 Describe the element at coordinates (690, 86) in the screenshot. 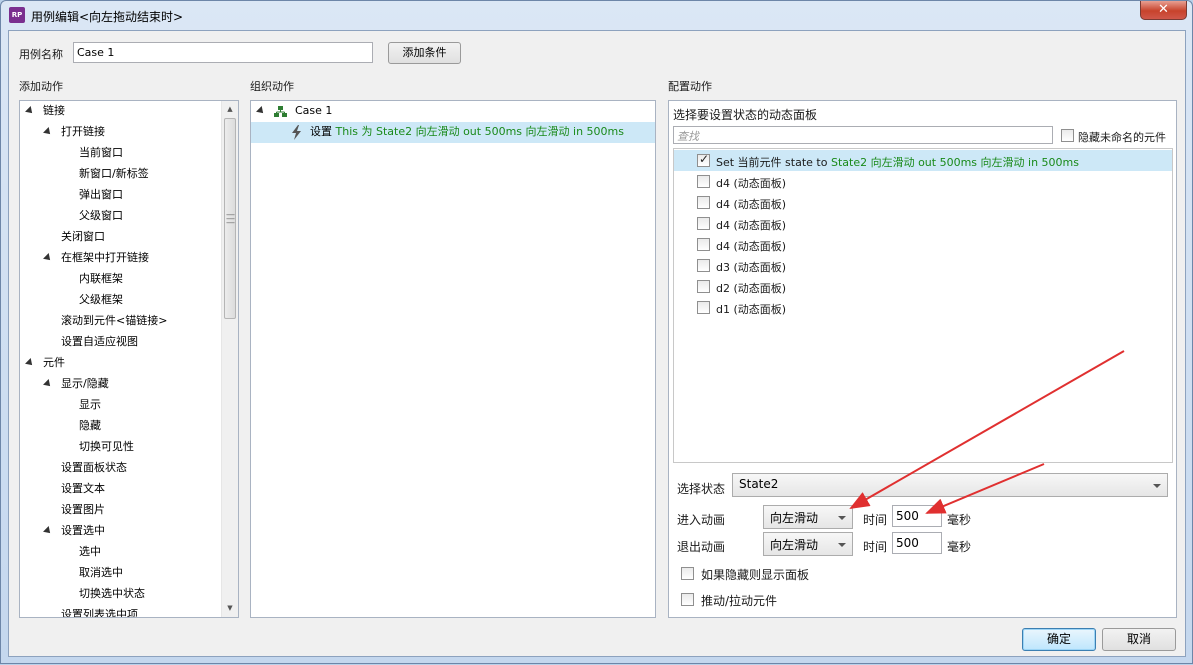

I see `configure-action-header: 配置动作` at that location.